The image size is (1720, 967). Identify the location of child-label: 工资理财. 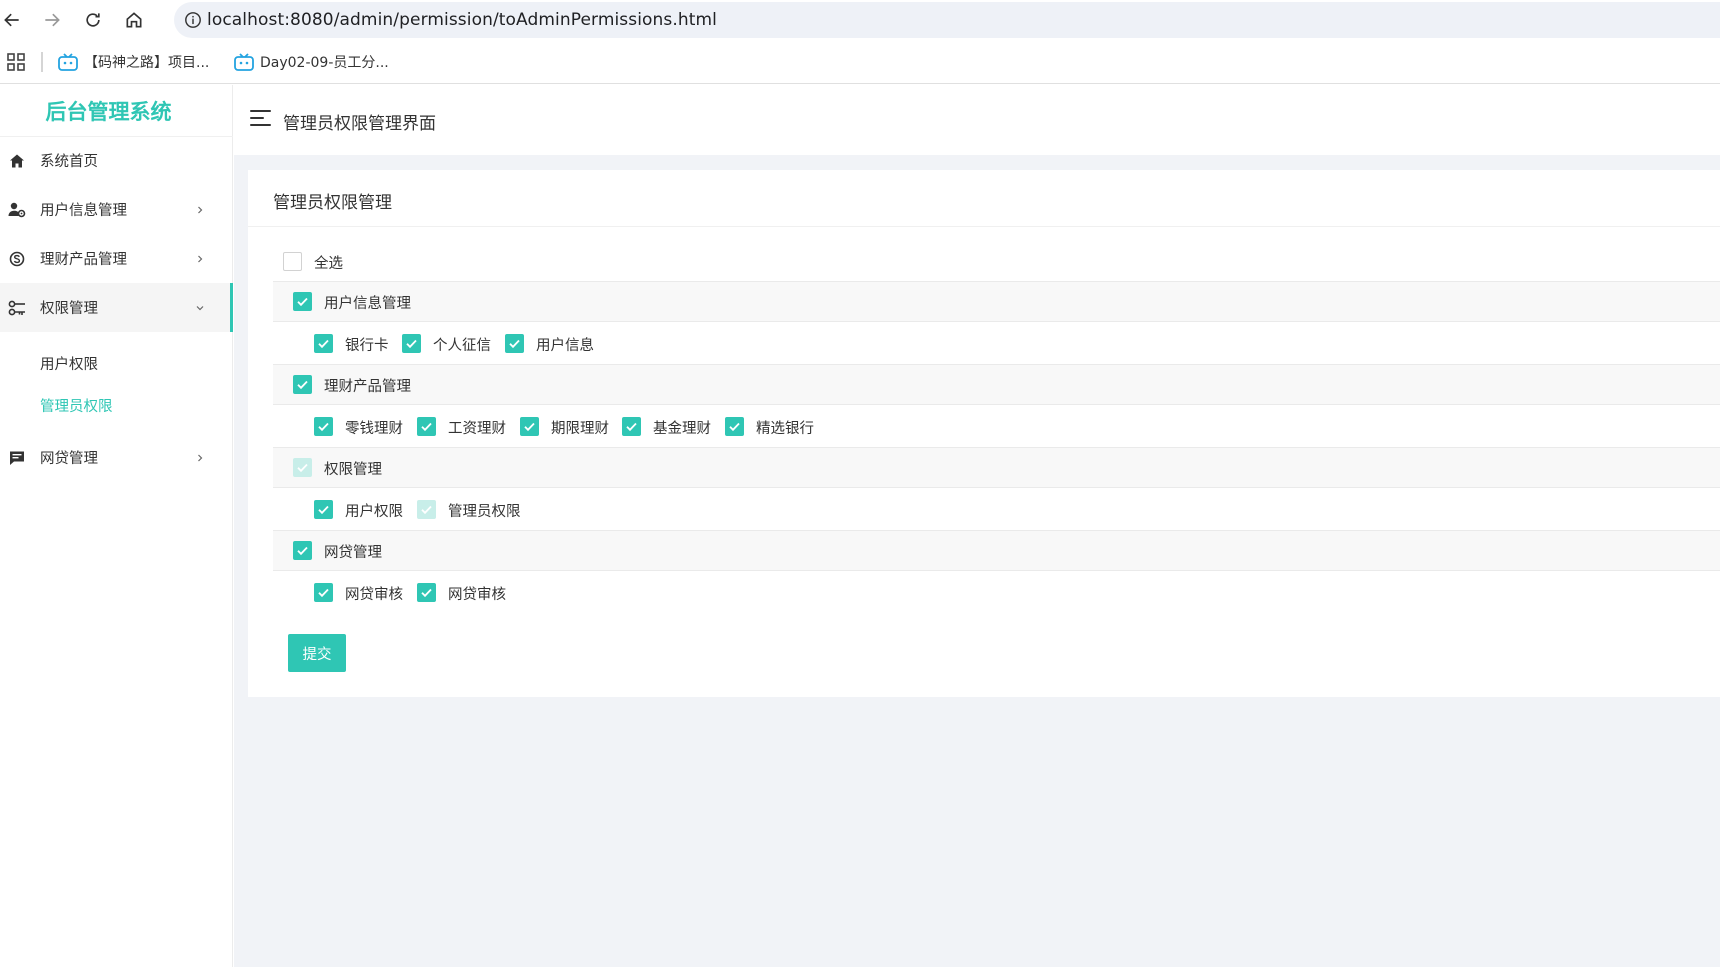
(477, 429).